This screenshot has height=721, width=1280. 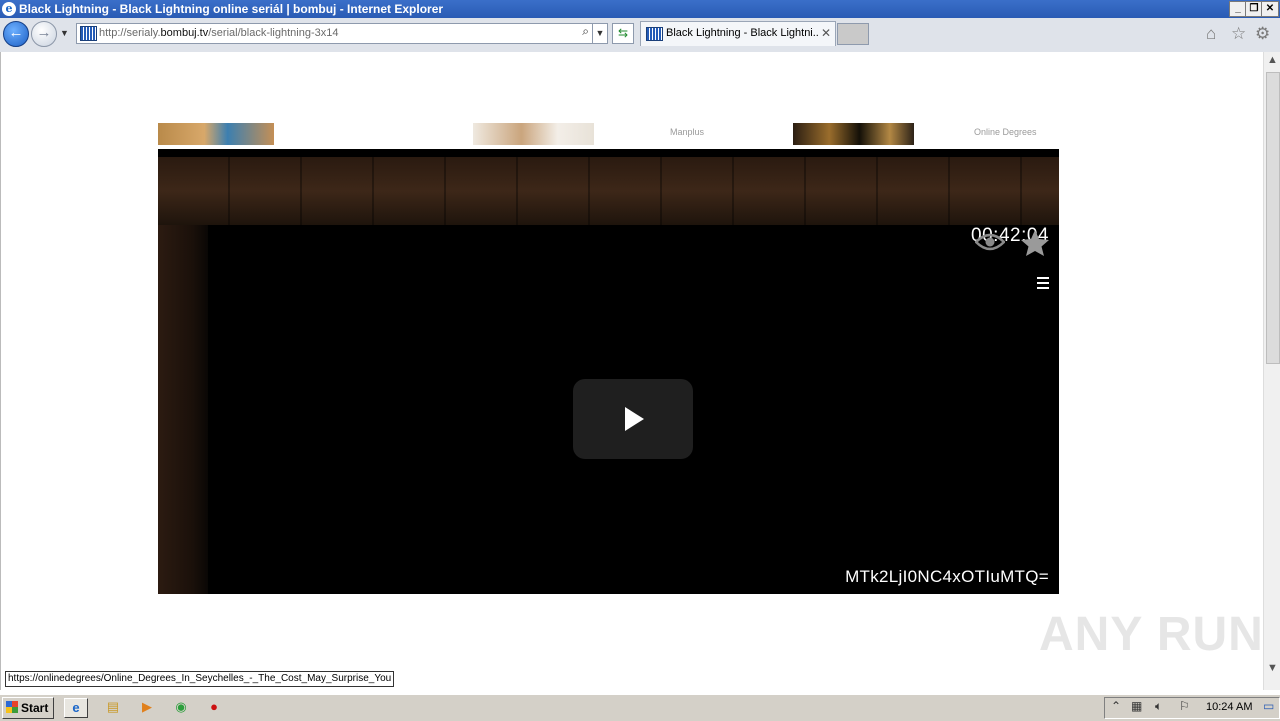 What do you see at coordinates (1272, 62) in the screenshot?
I see `scroll-up-arrow-icon: ▲` at bounding box center [1272, 62].